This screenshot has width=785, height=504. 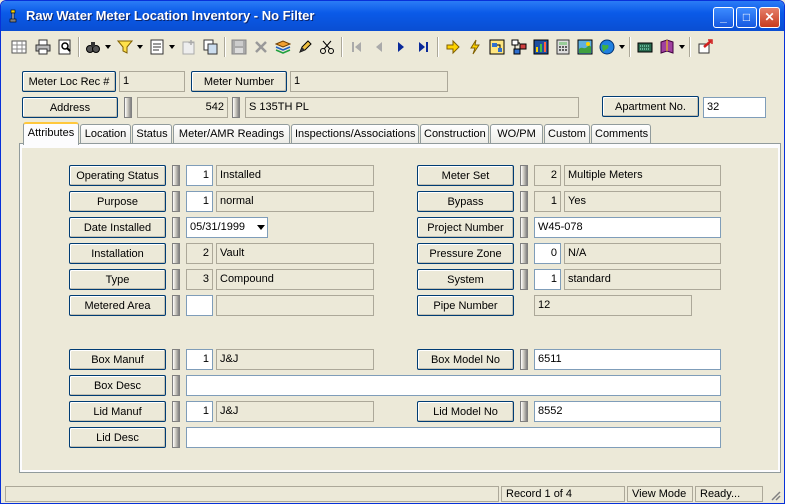 What do you see at coordinates (236, 107) in the screenshot?
I see `street-grip-handle` at bounding box center [236, 107].